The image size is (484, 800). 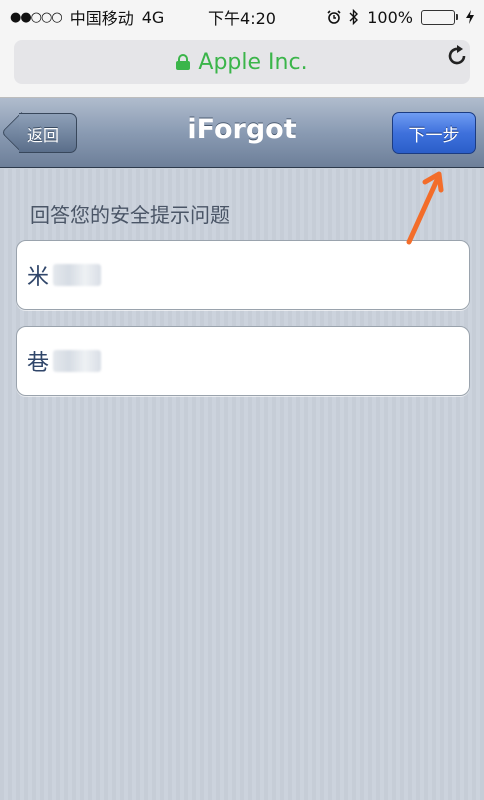 I want to click on bluetooth-icon, so click(x=354, y=17).